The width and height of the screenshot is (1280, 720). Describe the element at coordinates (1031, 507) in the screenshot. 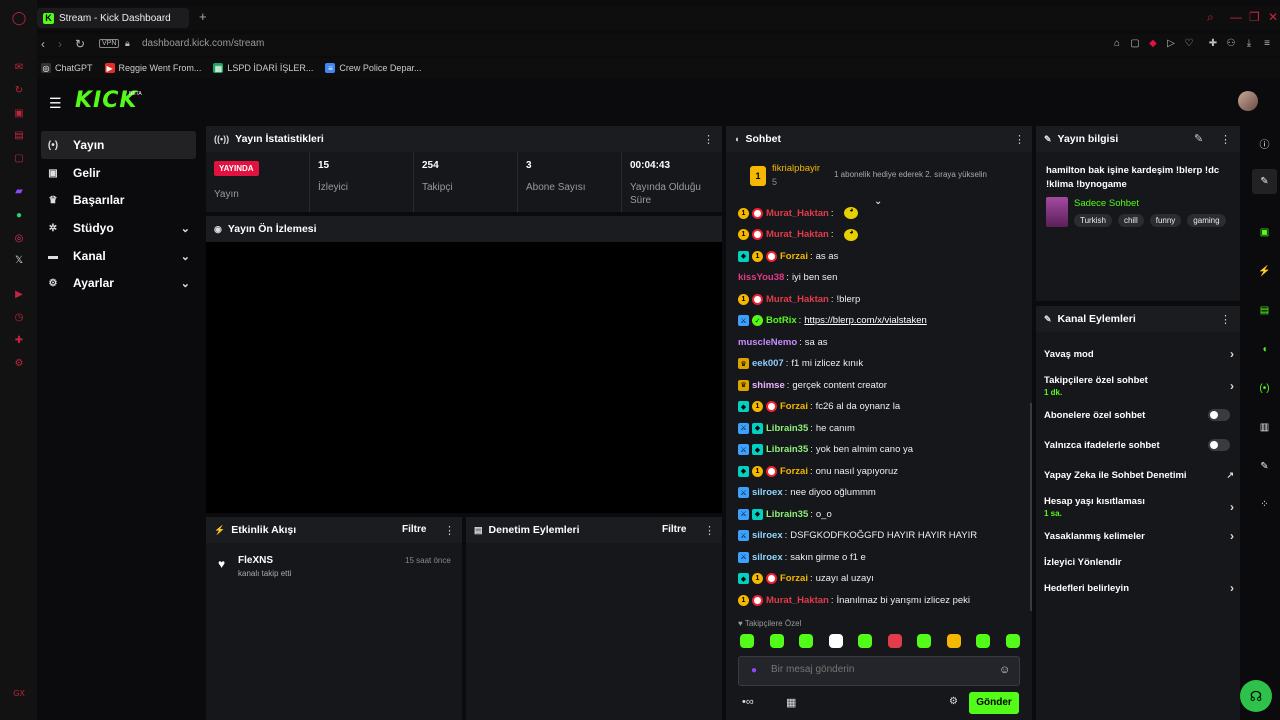

I see `chat-scrollbar` at that location.